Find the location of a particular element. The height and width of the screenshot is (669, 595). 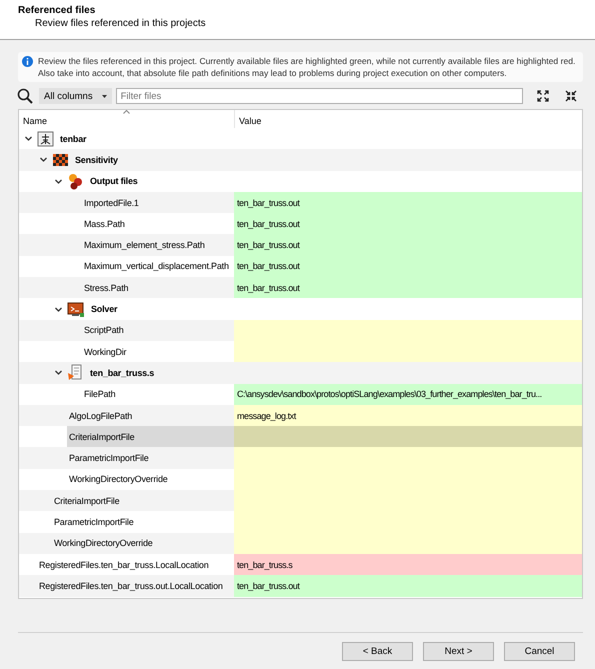

tree-item: Stress.Path is located at coordinates (158, 287).